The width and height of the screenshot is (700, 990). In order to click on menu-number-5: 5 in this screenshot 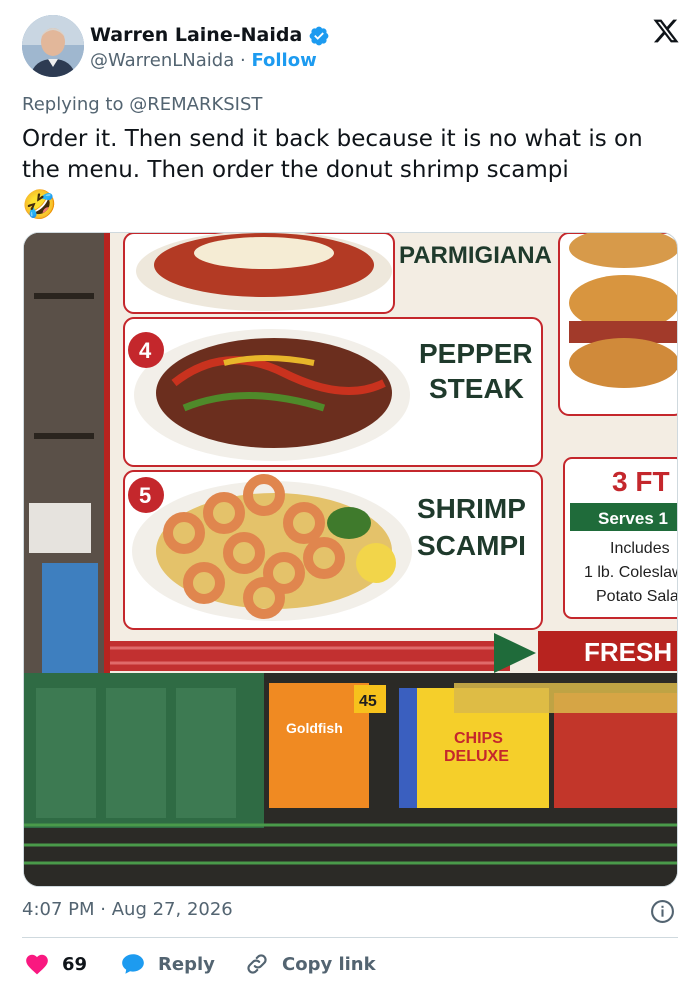, I will do `click(145, 495)`.